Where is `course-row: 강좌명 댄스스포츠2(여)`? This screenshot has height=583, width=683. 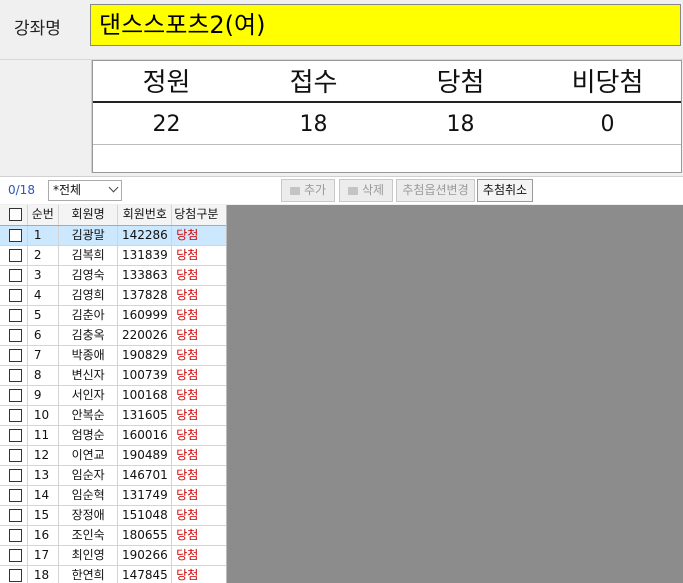 course-row: 강좌명 댄스스포츠2(여) is located at coordinates (341, 30).